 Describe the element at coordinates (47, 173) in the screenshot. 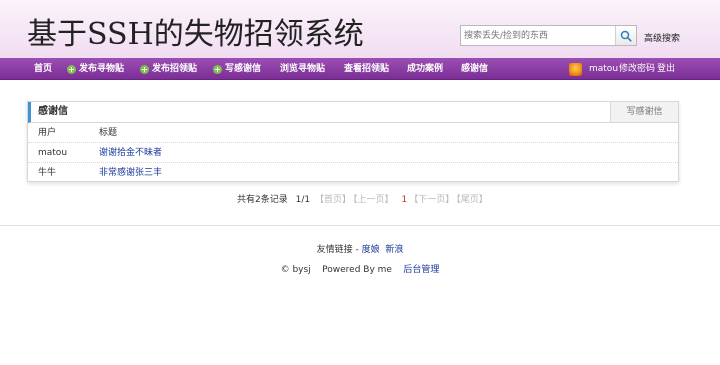

I see `row-user: 牛牛` at that location.